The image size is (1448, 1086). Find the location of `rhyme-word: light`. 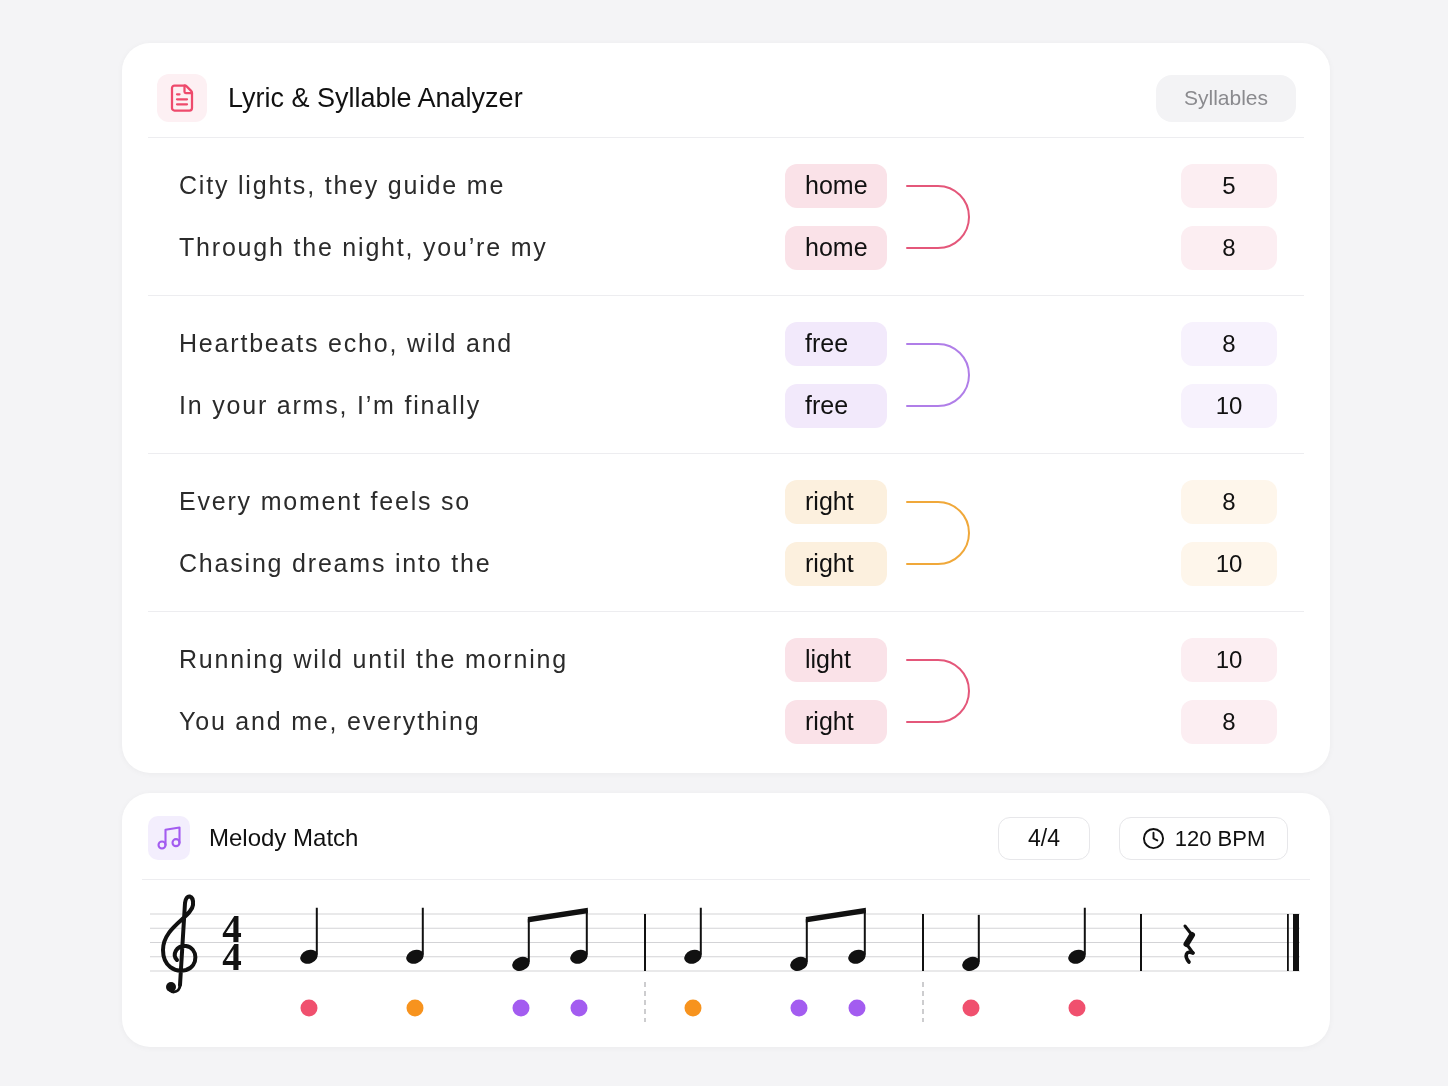

rhyme-word: light is located at coordinates (836, 660).